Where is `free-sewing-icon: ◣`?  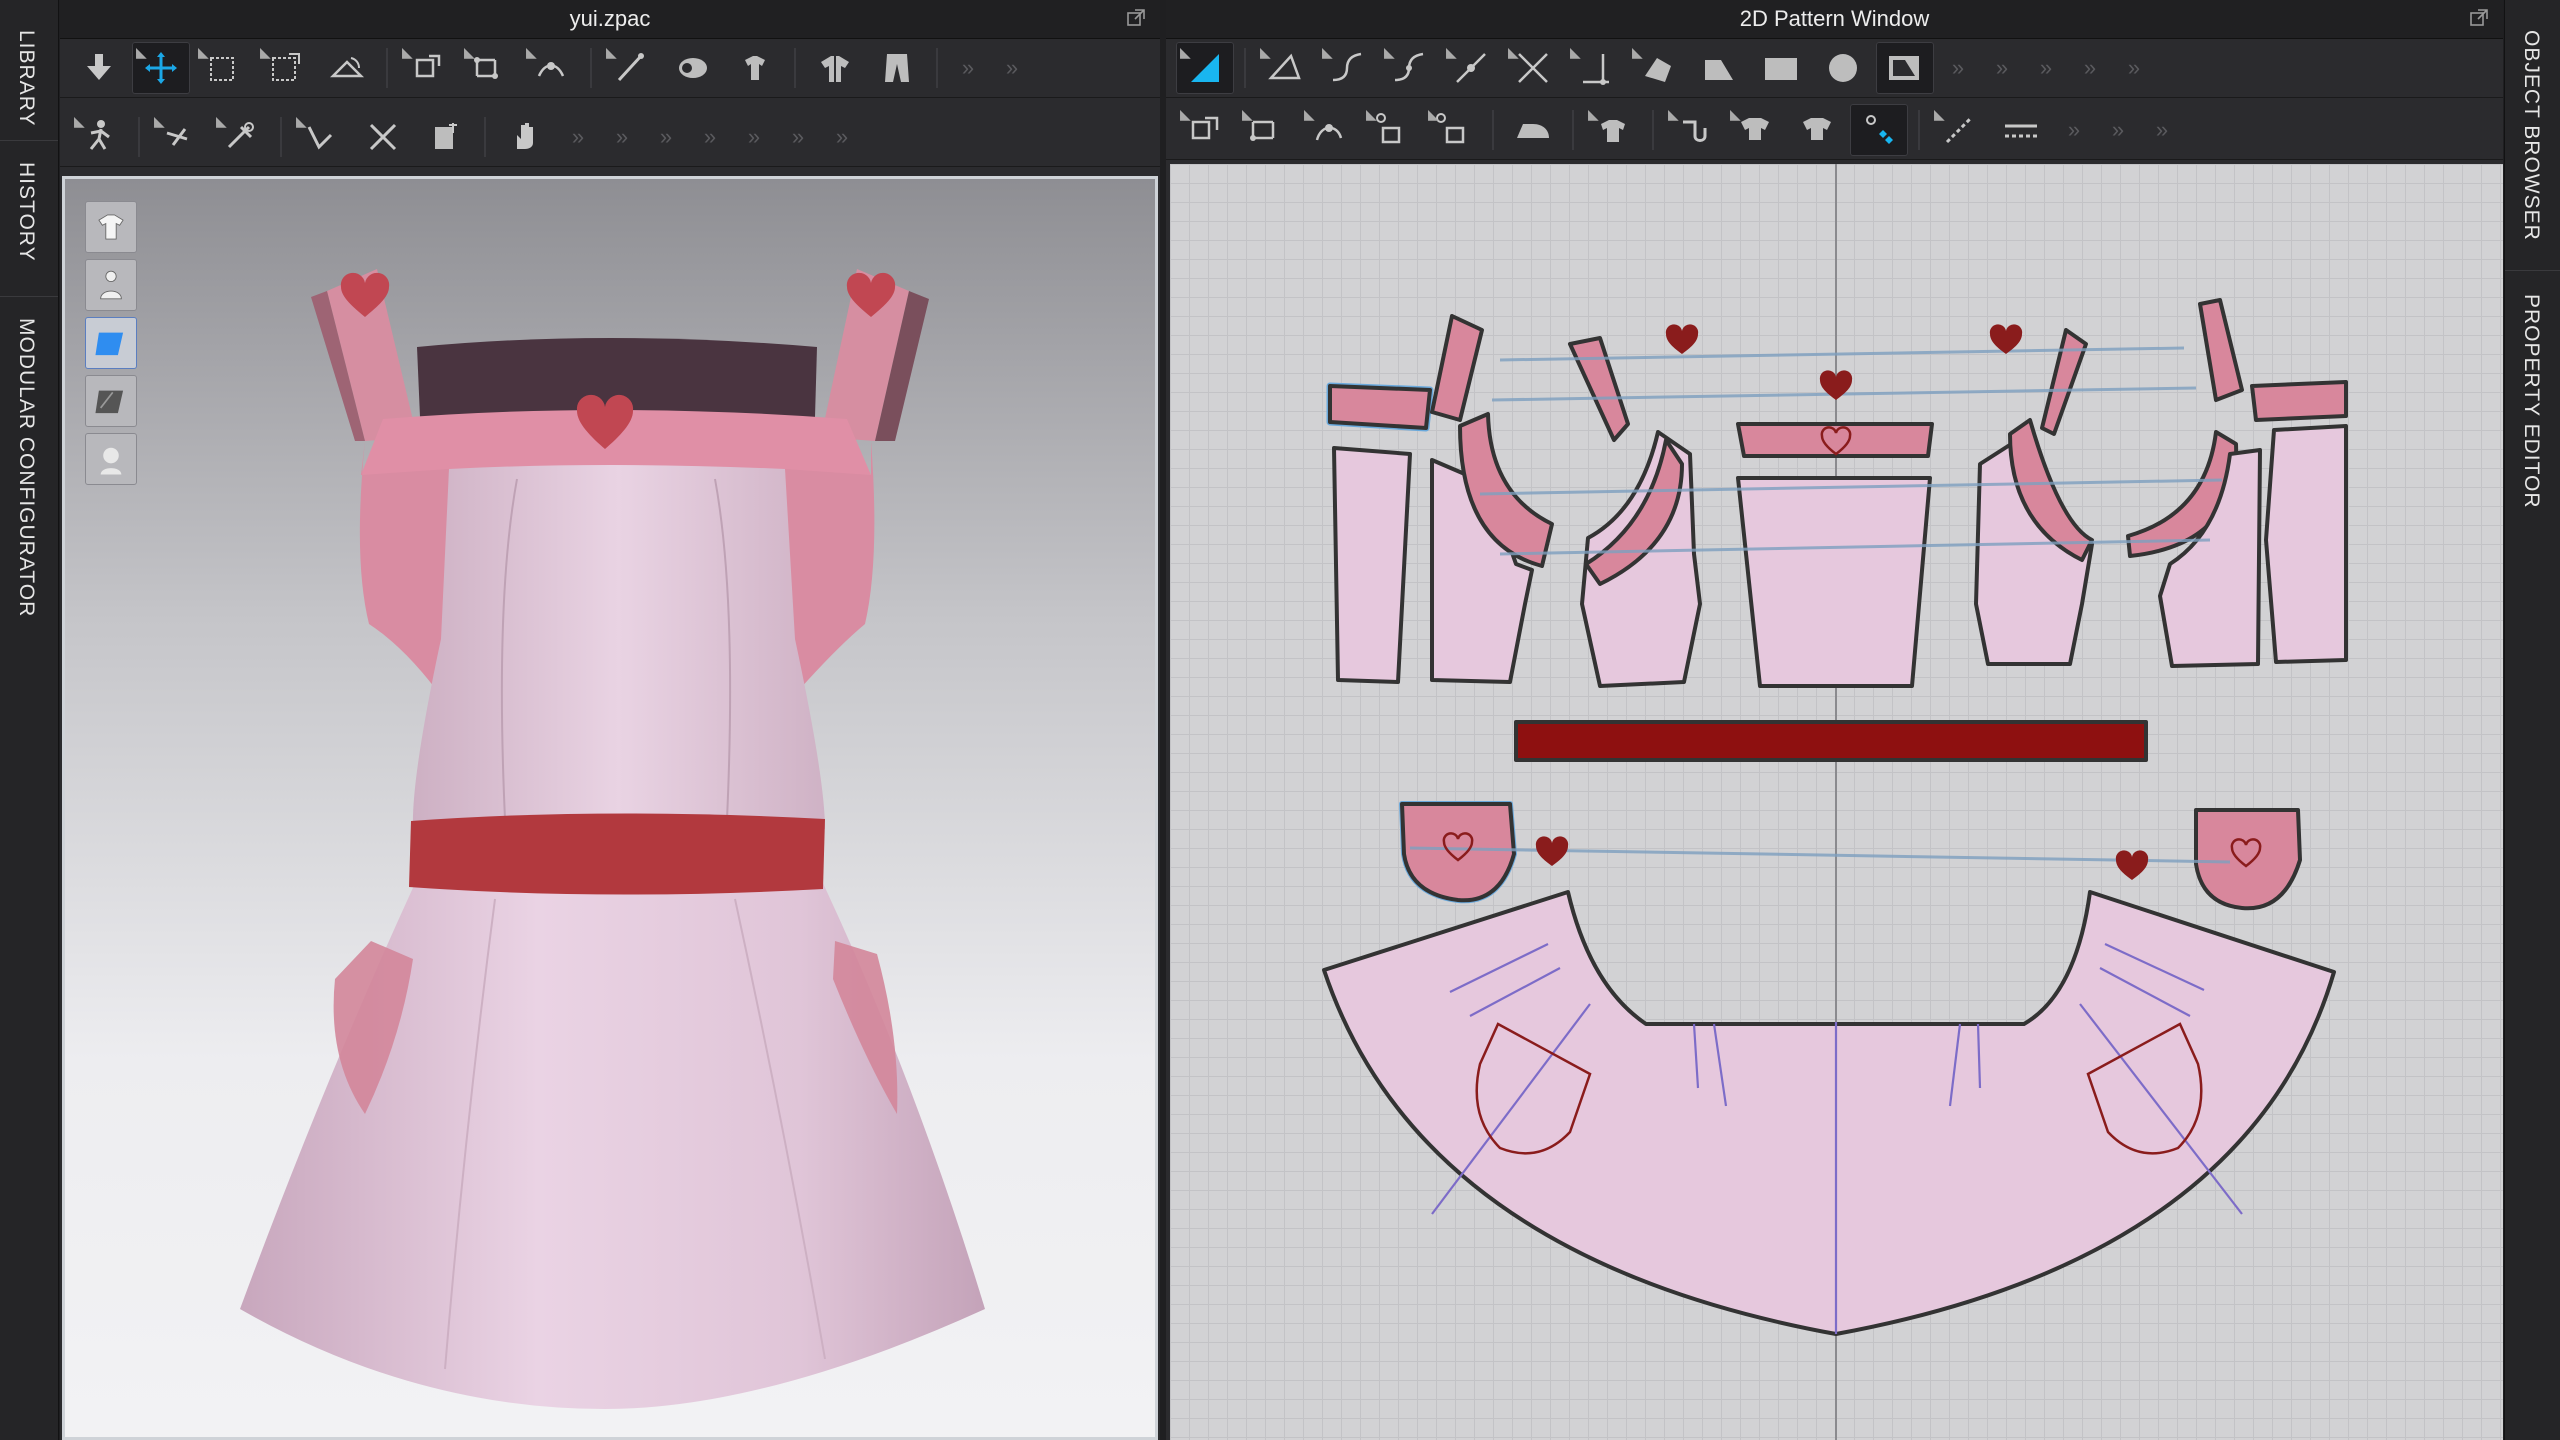
free-sewing-icon: ◣ is located at coordinates (1267, 130).